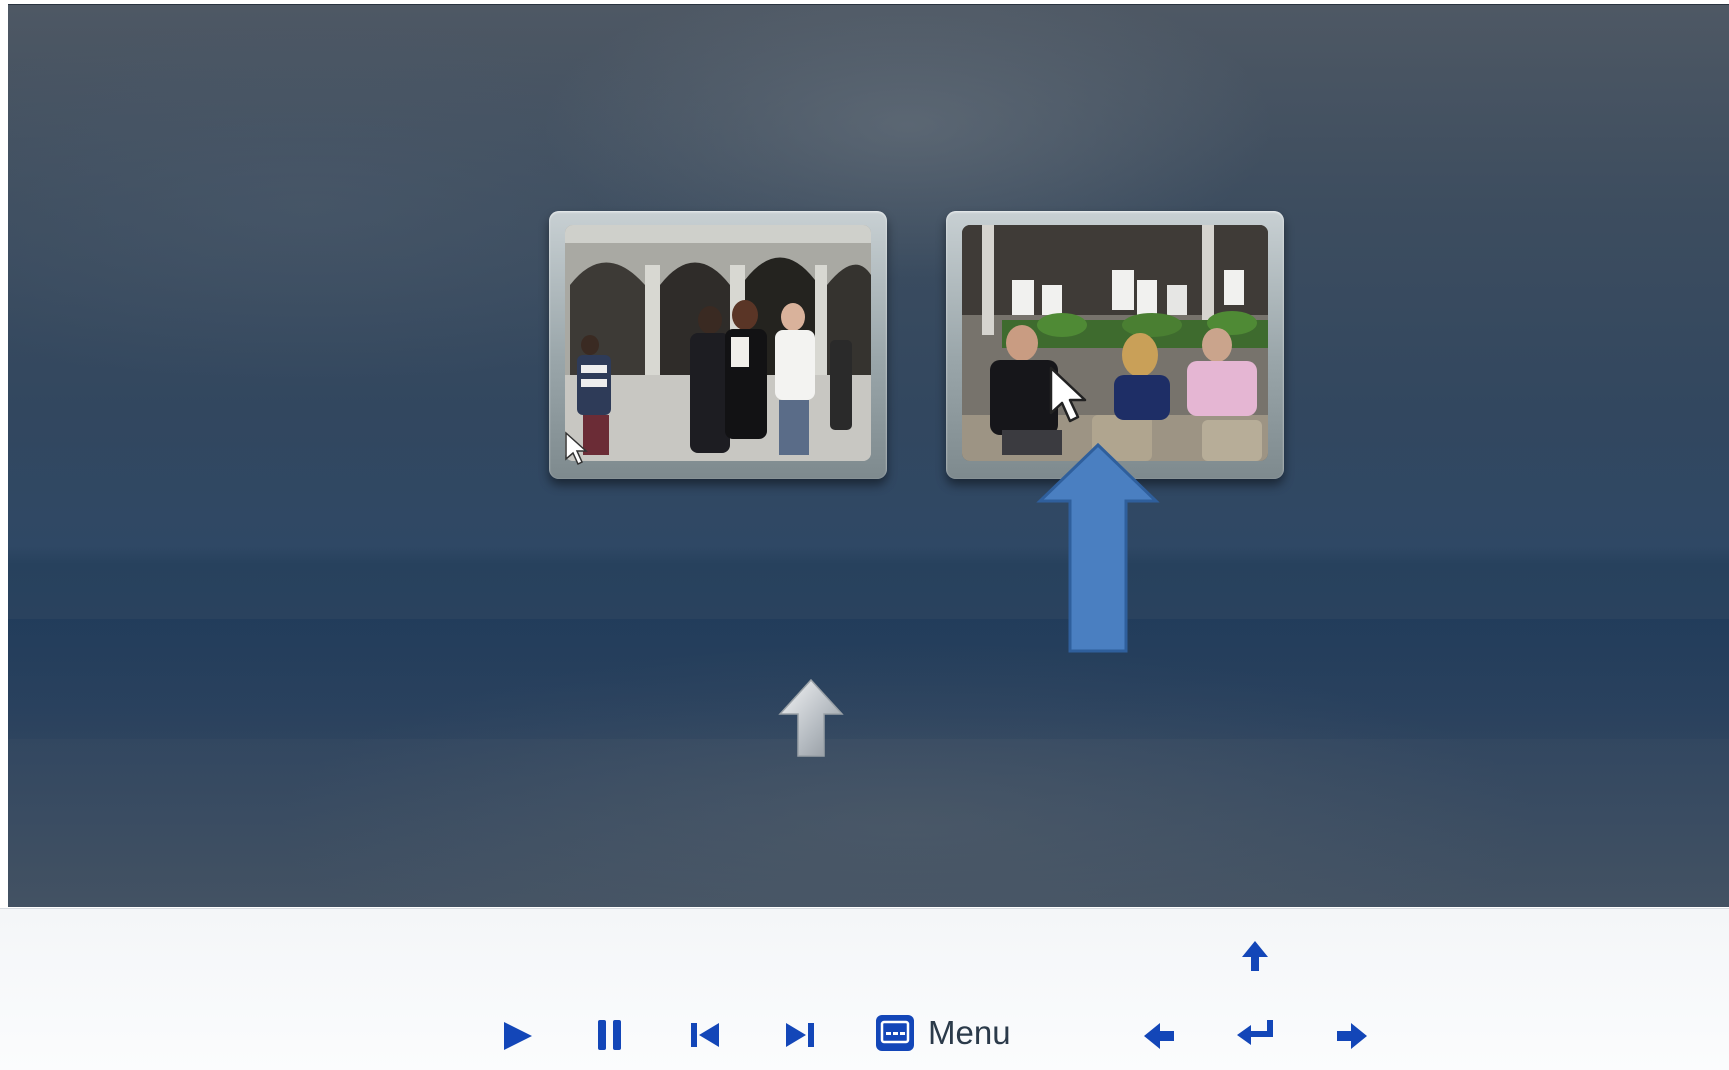 This screenshot has width=1729, height=1070. What do you see at coordinates (969, 1032) in the screenshot?
I see `menu-label: Menu` at bounding box center [969, 1032].